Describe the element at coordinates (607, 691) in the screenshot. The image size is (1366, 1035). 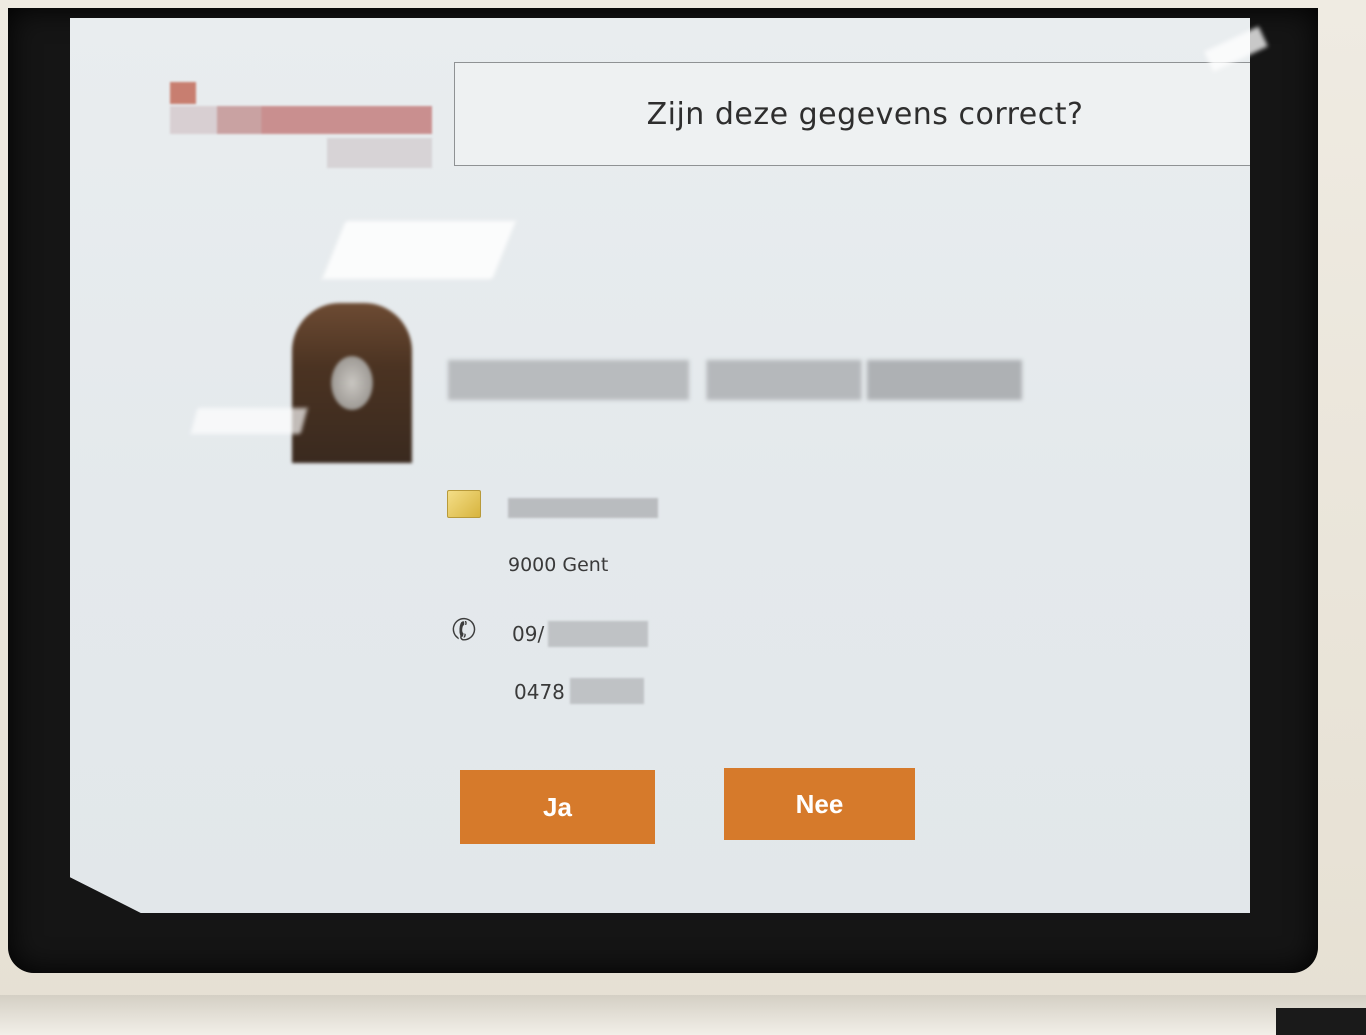
I see `phone-mobile-redacted` at that location.